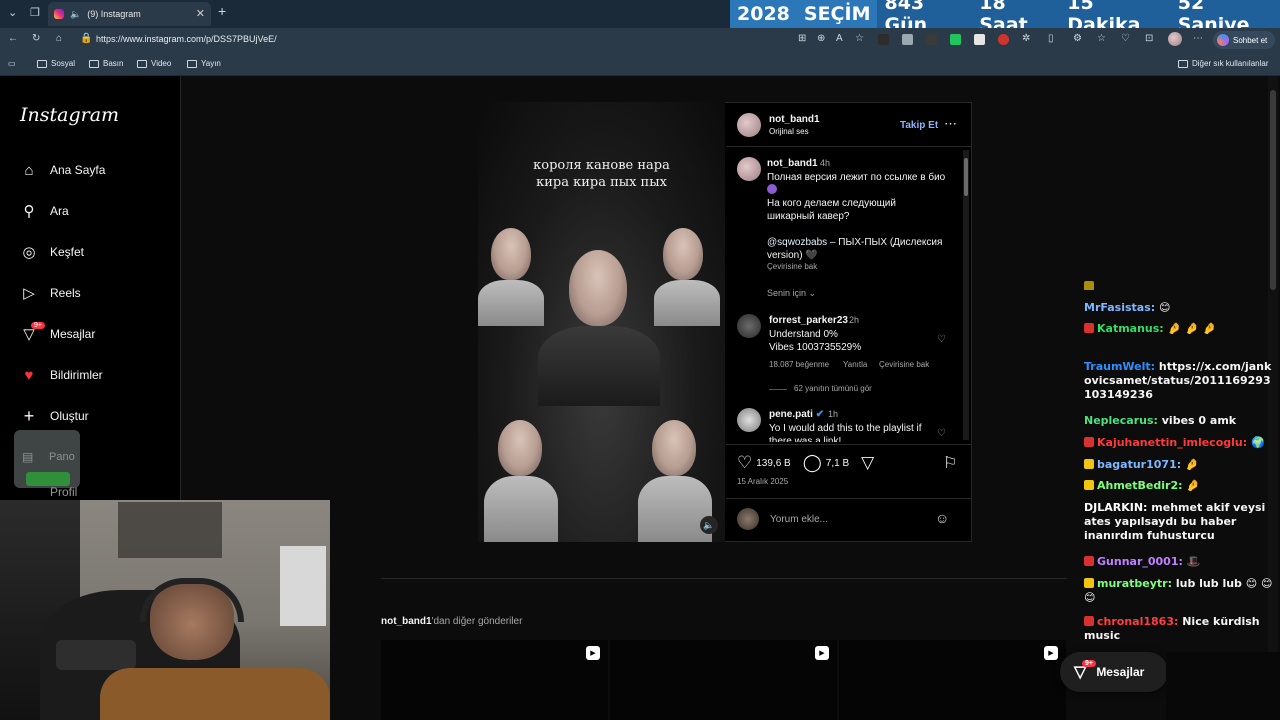  Describe the element at coordinates (1026, 38) in the screenshot. I see `puzzle-icon: ✲` at that location.